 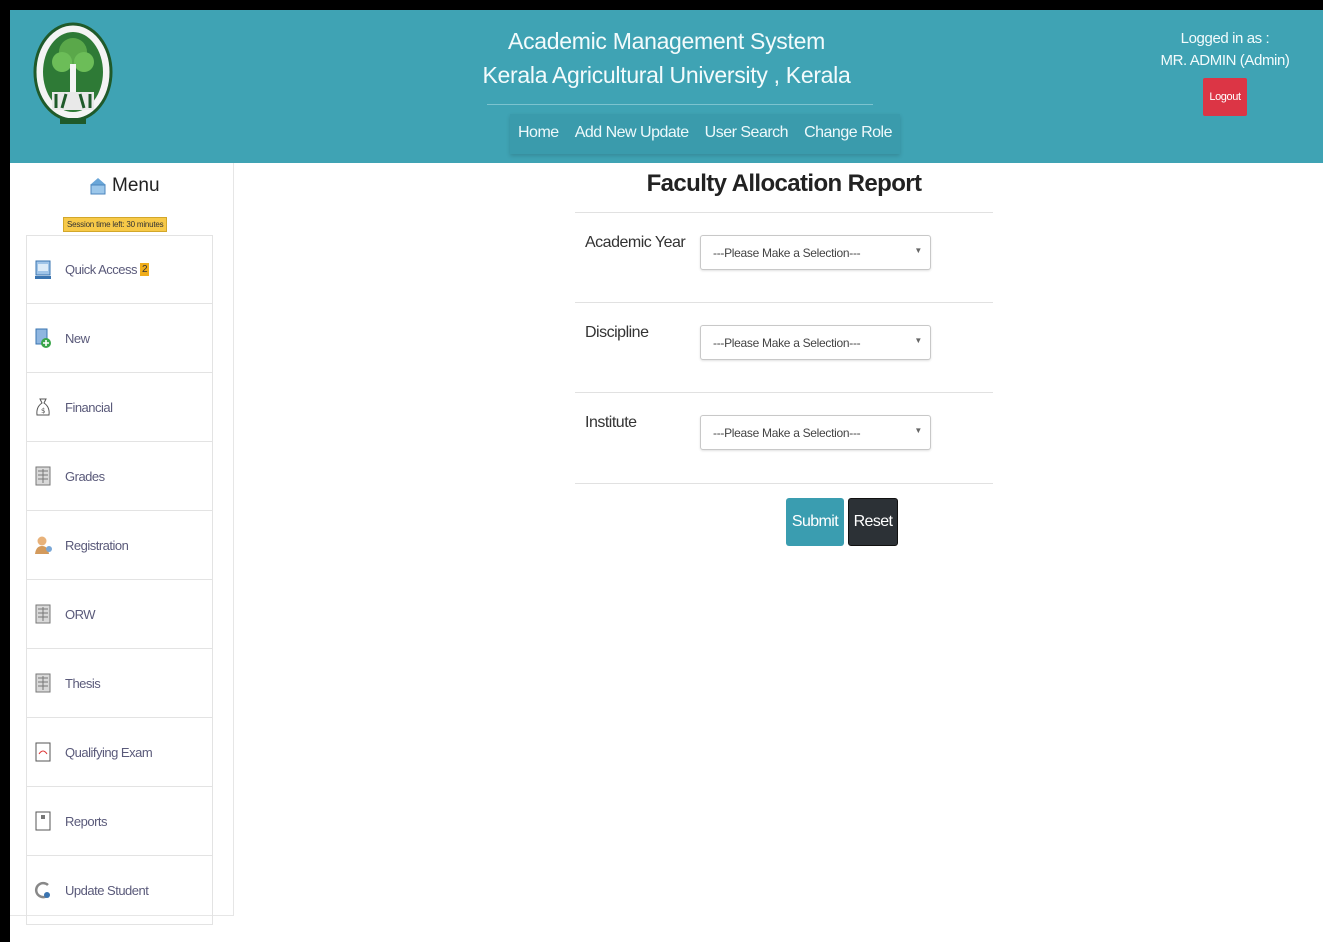 I want to click on refresh-icon, so click(x=43, y=890).